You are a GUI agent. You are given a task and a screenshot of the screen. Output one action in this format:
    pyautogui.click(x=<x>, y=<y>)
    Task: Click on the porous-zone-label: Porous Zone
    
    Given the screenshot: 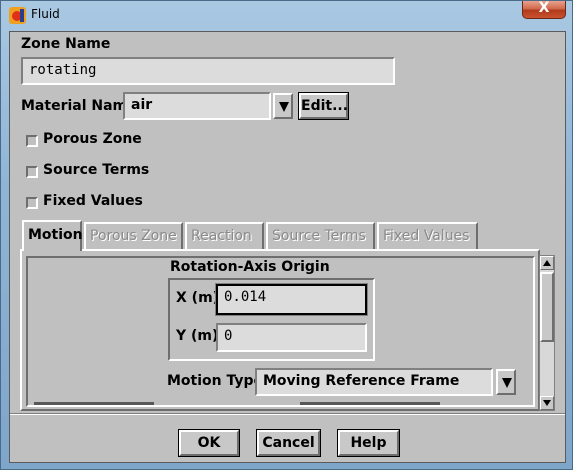 What is the action you would take?
    pyautogui.click(x=92, y=139)
    